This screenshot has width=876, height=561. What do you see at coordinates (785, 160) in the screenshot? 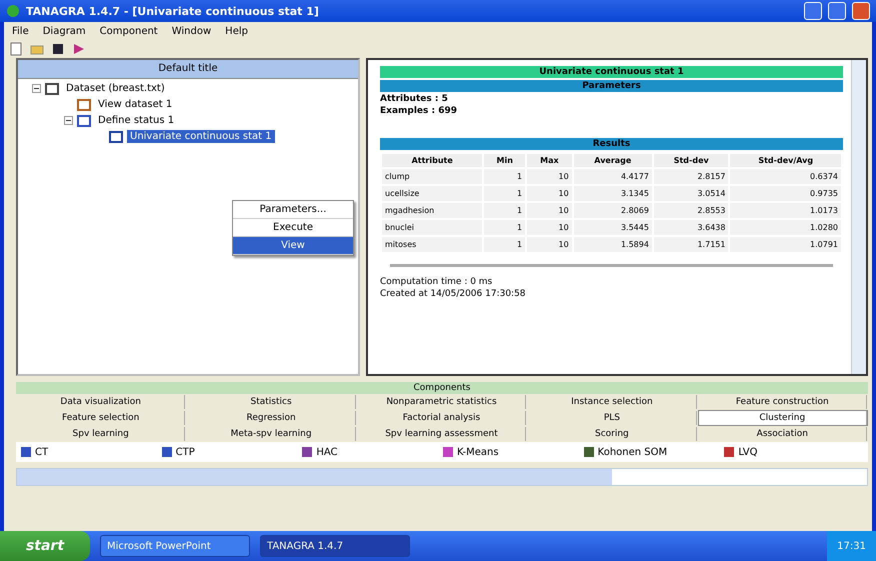
I see `column-header: Std-dev/Avg` at bounding box center [785, 160].